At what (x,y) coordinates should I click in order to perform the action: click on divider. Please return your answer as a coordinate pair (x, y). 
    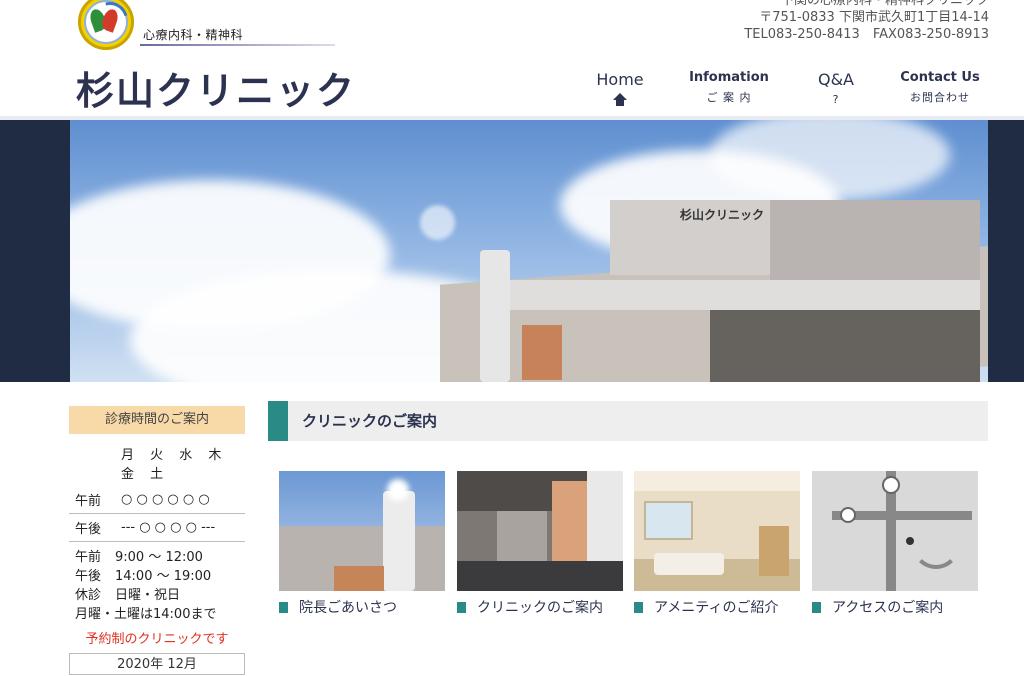
    Looking at the image, I should click on (237, 45).